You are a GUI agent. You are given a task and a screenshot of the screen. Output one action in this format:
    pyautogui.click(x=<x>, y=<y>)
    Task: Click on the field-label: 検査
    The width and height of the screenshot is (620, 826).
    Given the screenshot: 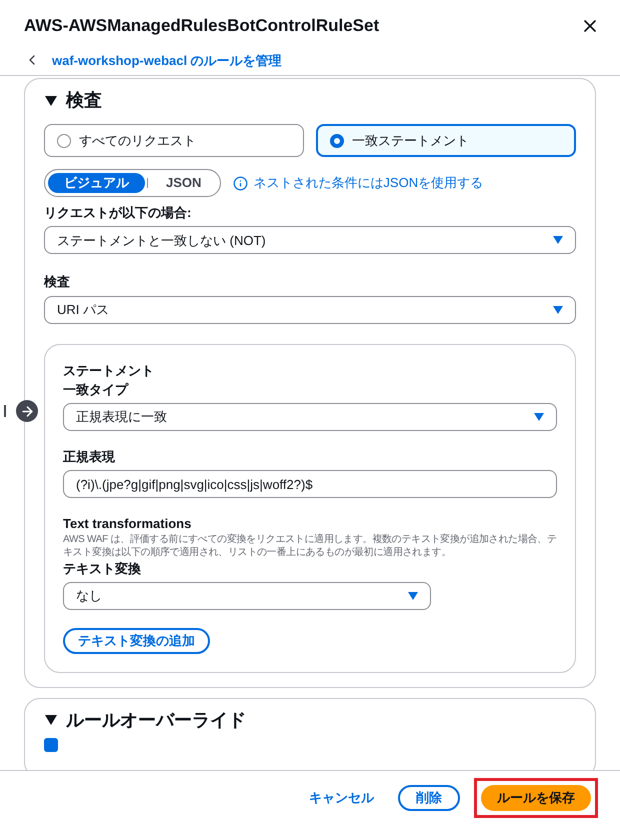 What is the action you would take?
    pyautogui.click(x=57, y=282)
    